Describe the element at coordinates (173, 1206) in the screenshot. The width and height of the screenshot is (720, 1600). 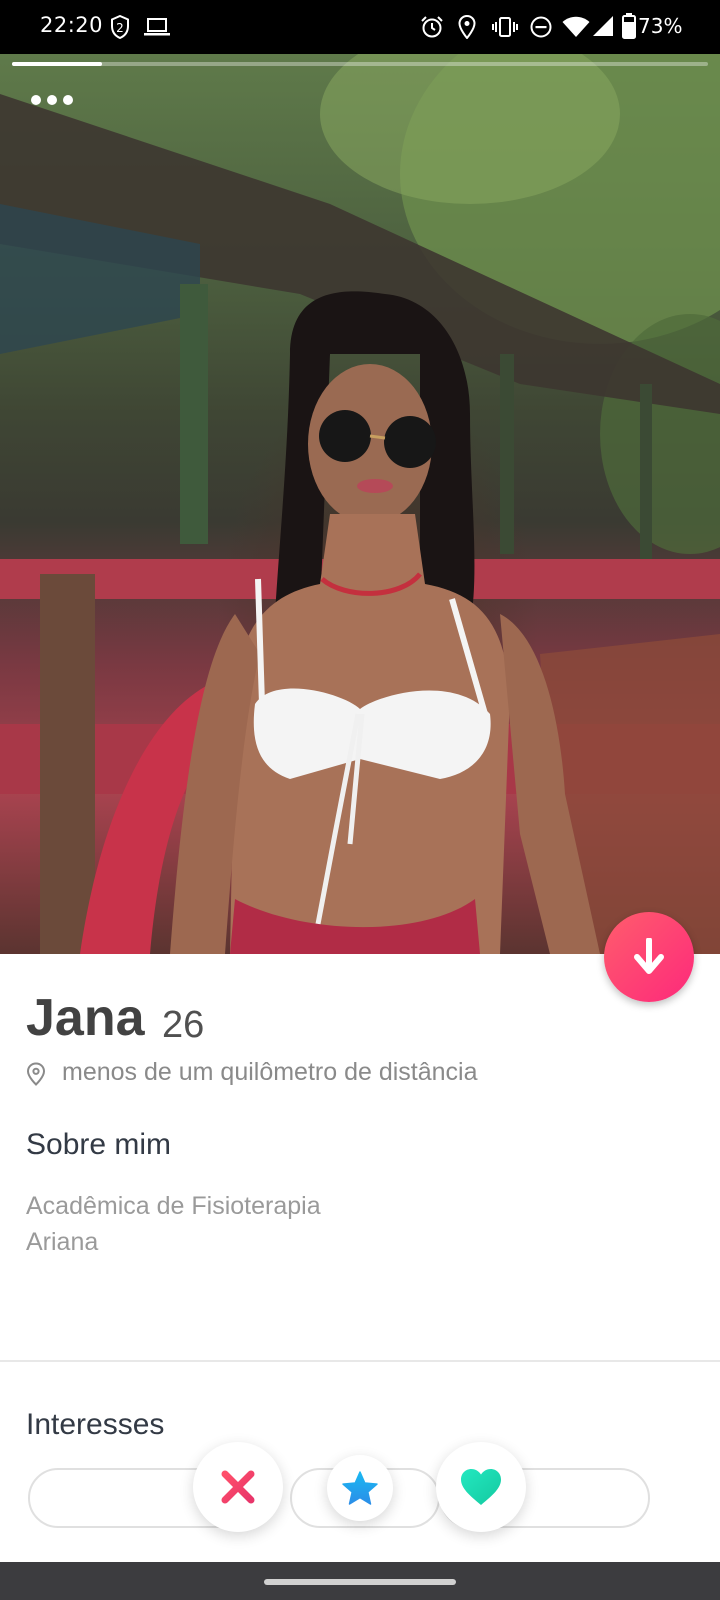
I see `bio-line: Acadêmica de Fisioterapia` at that location.